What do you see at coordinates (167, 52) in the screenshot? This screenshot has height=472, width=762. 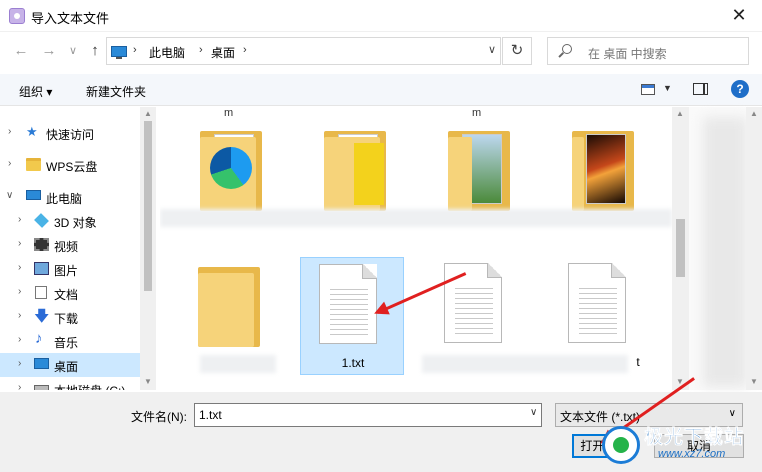 I see `breadcrumb-this-pc: 此电脑` at bounding box center [167, 52].